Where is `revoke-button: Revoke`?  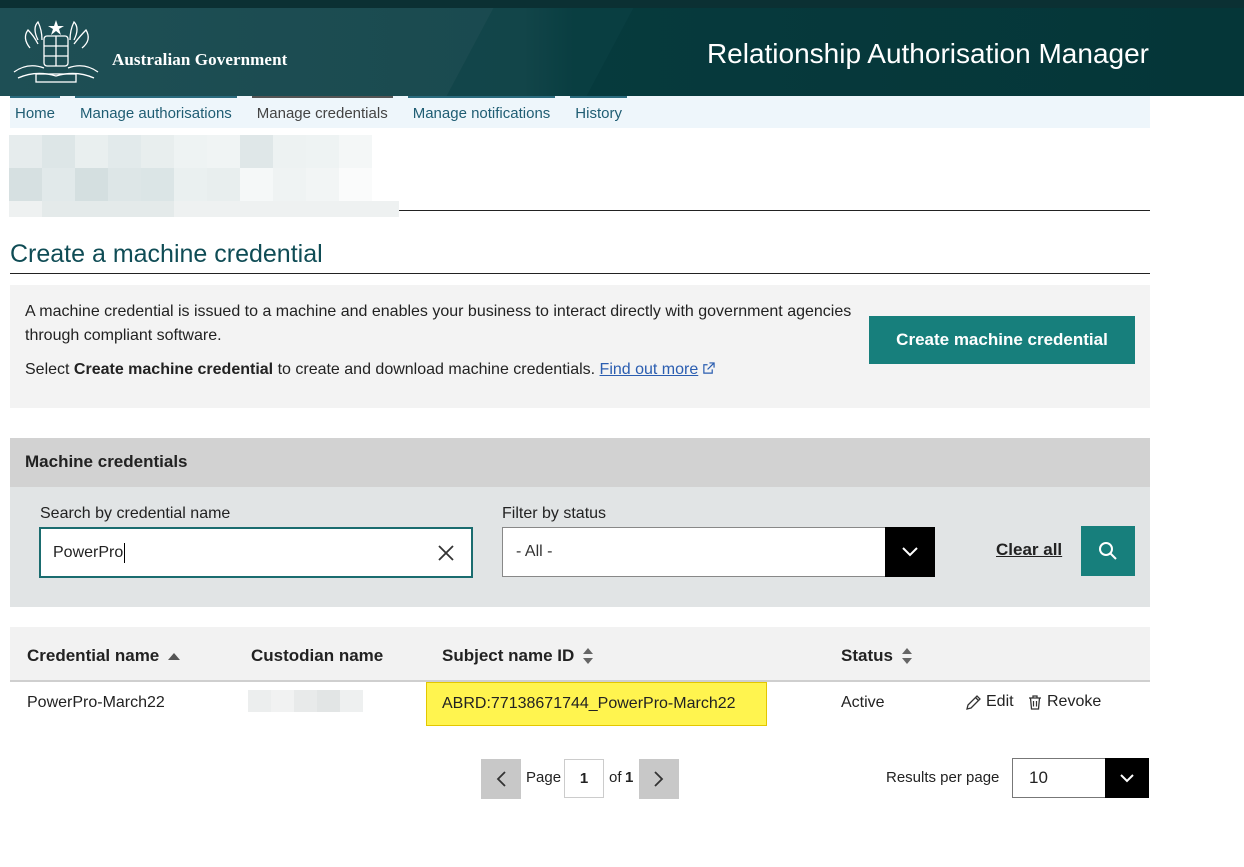
revoke-button: Revoke is located at coordinates (1064, 702).